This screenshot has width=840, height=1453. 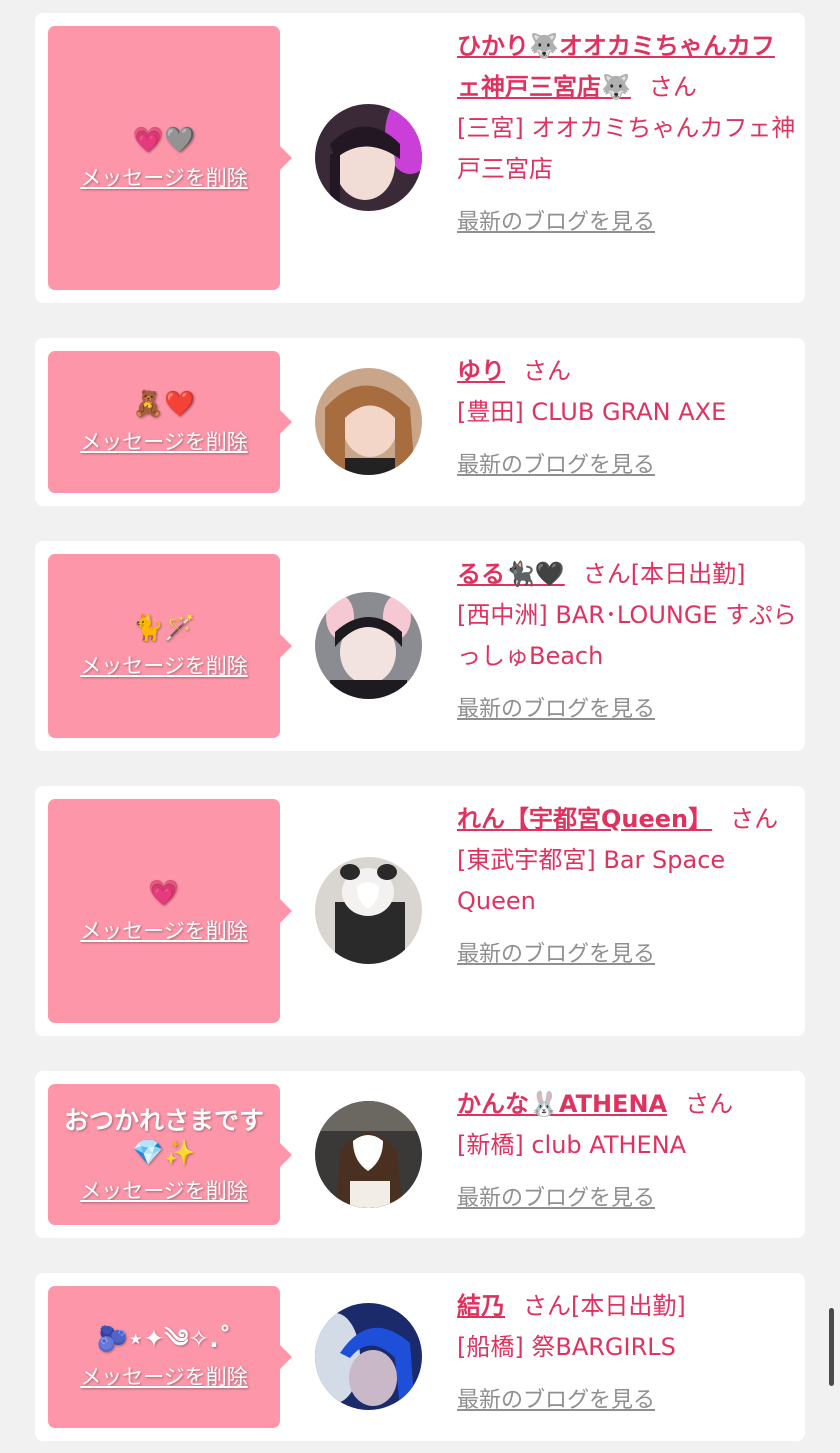 What do you see at coordinates (591, 880) in the screenshot?
I see `shop-name: [東武宇都宮] Bar Space Queen` at bounding box center [591, 880].